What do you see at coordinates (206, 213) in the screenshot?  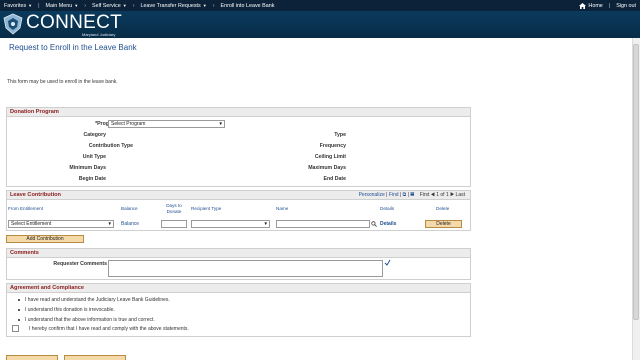 I see `col-recipient-type: Recipient Type` at bounding box center [206, 213].